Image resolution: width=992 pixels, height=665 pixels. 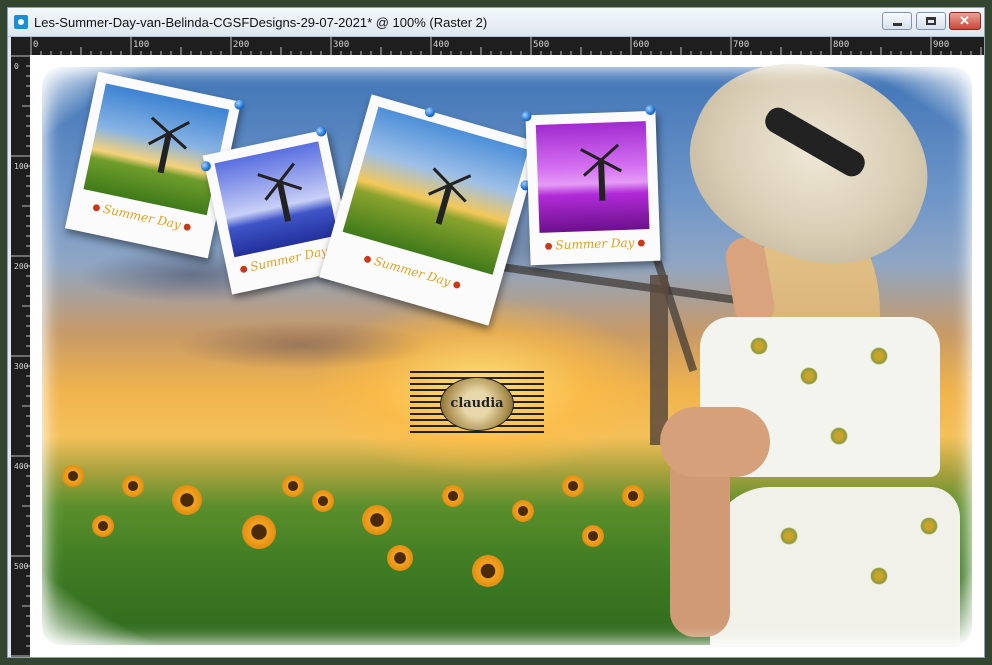 What do you see at coordinates (16, 66) in the screenshot?
I see `ruler-left-label: 0` at bounding box center [16, 66].